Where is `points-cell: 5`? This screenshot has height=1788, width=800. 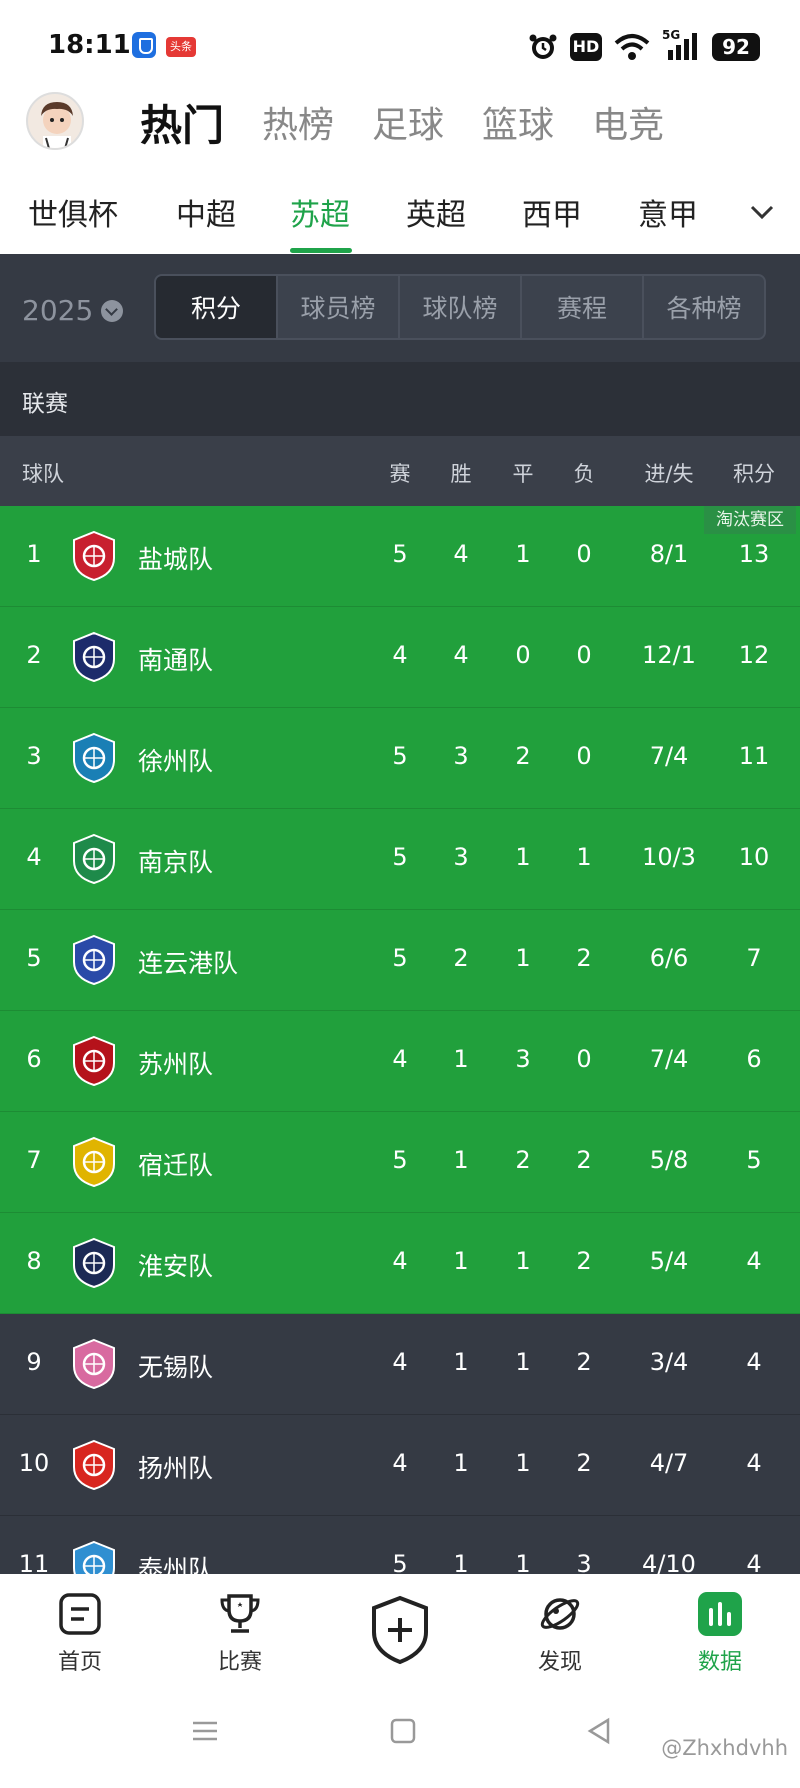 points-cell: 5 is located at coordinates (754, 1160).